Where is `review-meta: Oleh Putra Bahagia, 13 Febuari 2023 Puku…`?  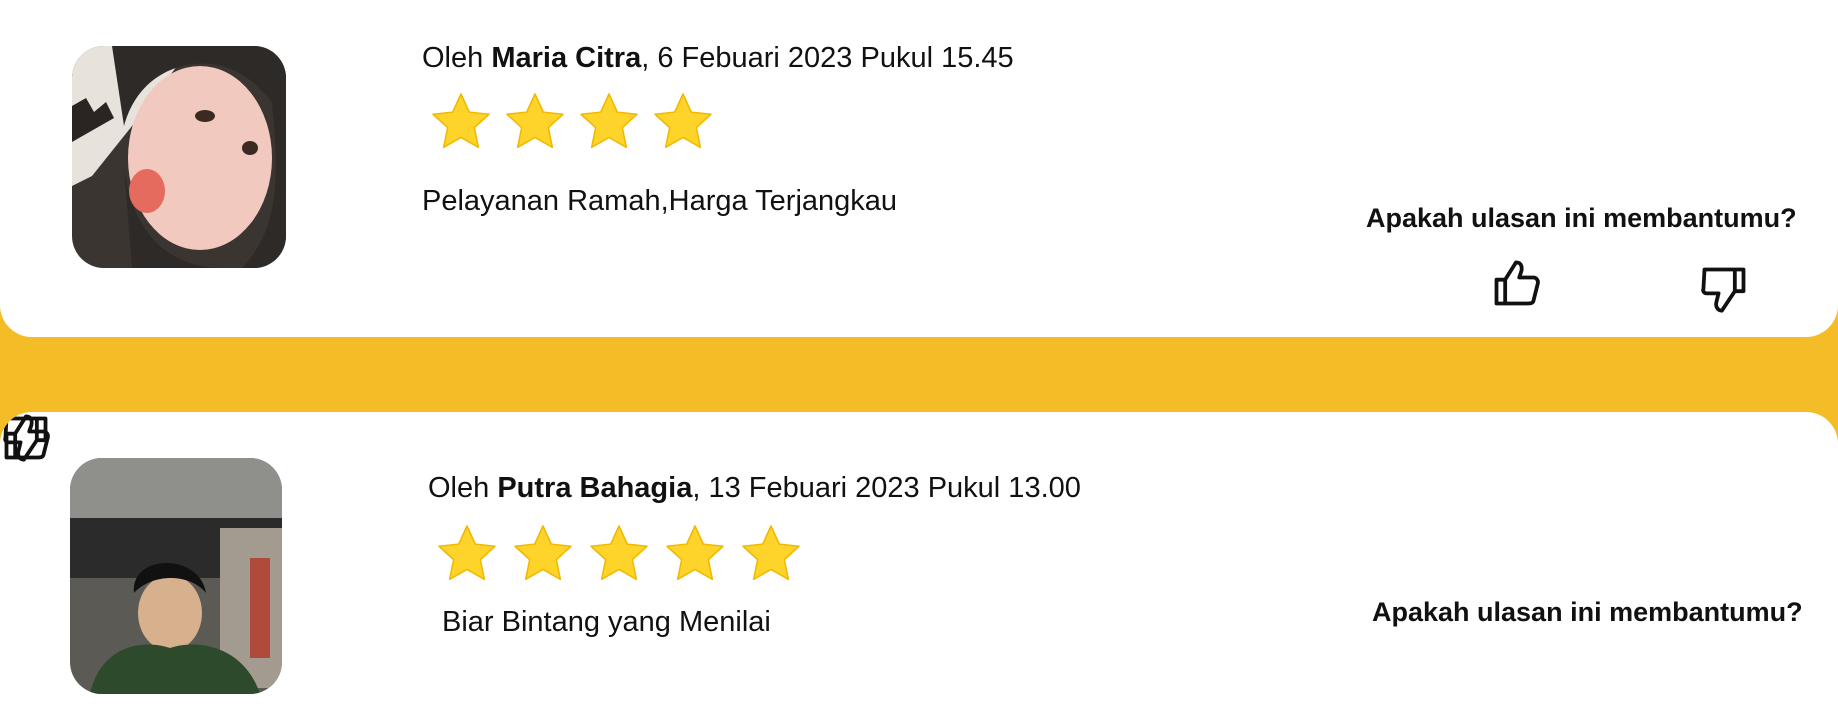 review-meta: Oleh Putra Bahagia, 13 Febuari 2023 Puku… is located at coordinates (754, 488).